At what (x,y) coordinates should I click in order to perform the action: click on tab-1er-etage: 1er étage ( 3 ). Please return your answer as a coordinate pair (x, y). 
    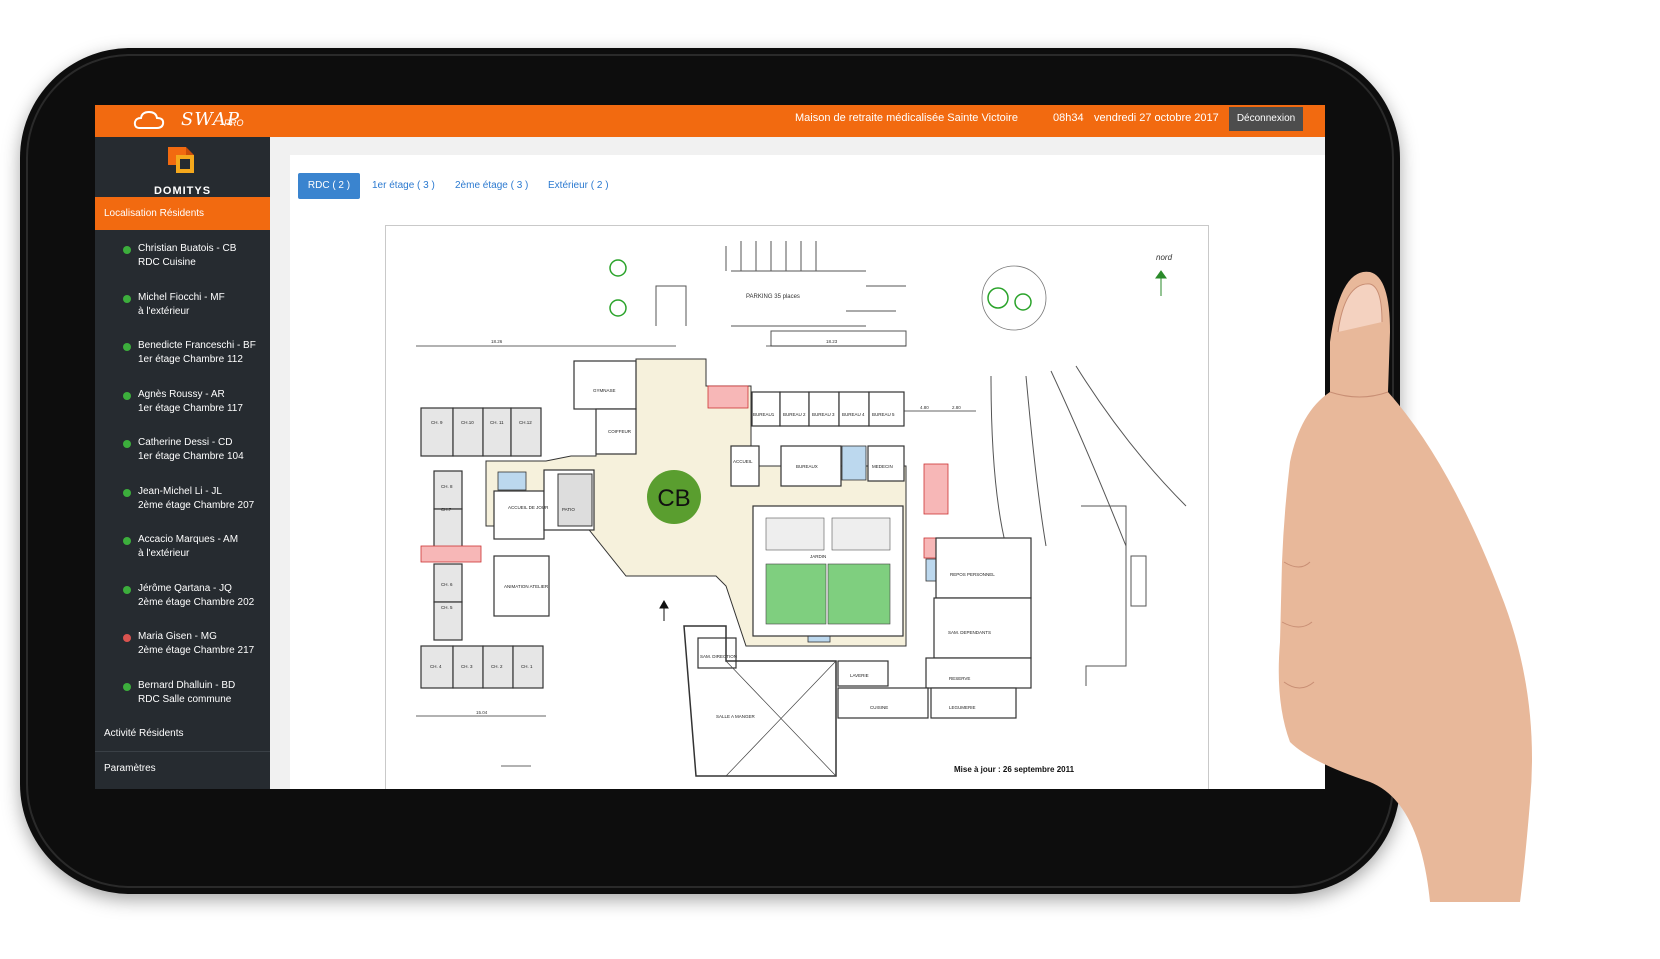
    Looking at the image, I should click on (403, 186).